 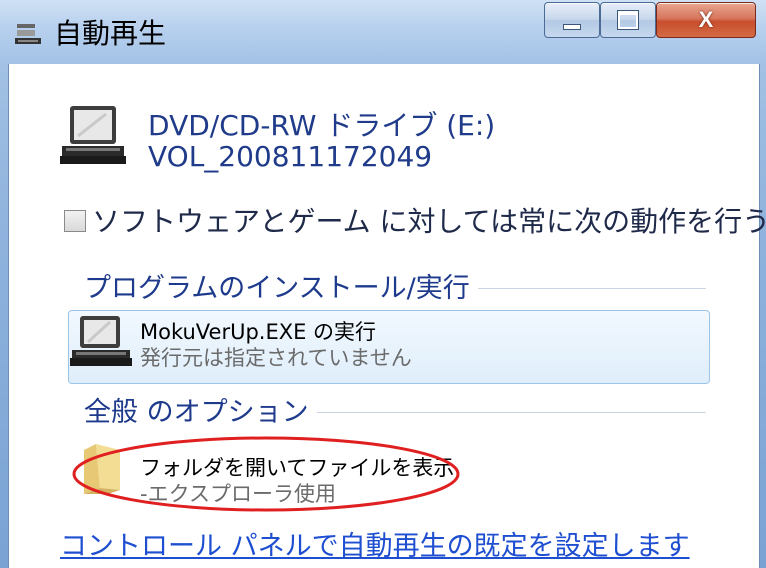 I want to click on close-button: X, so click(x=706, y=20).